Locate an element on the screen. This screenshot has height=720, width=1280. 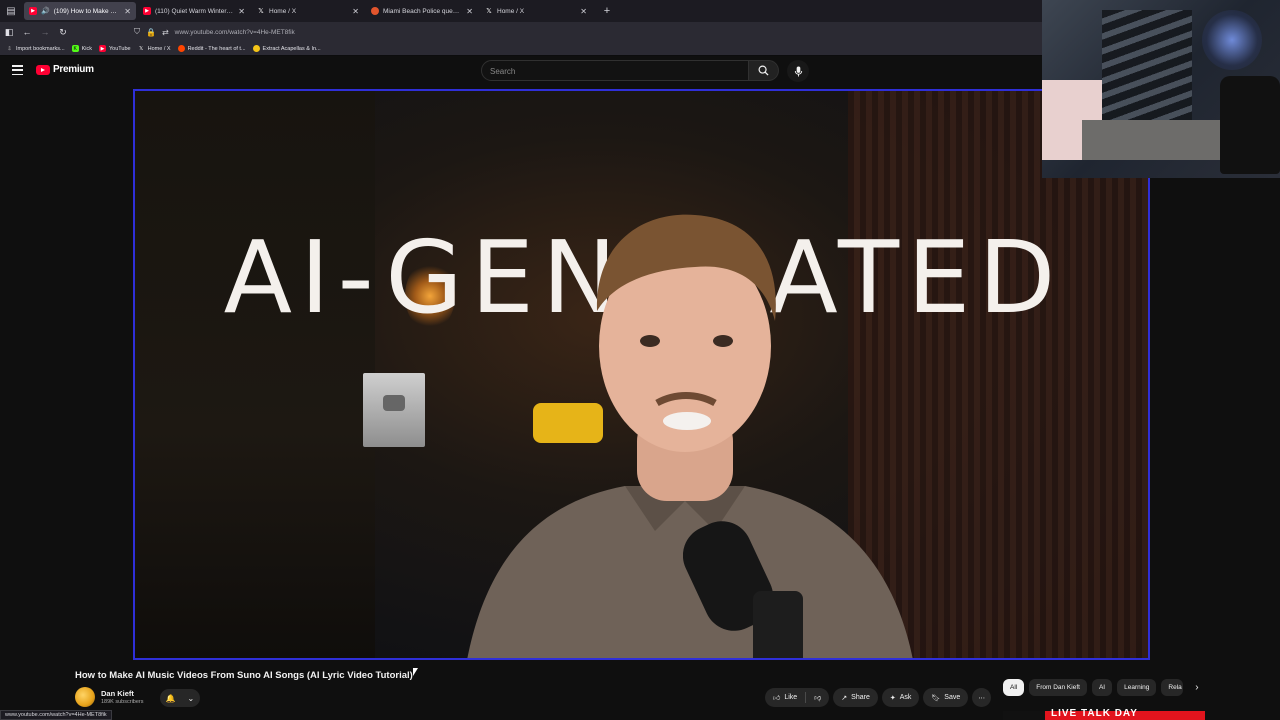
ask-button: ✦ Ask is located at coordinates (900, 697).